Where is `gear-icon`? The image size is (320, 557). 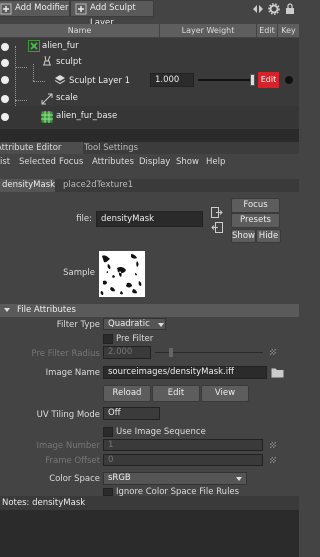 gear-icon is located at coordinates (274, 9).